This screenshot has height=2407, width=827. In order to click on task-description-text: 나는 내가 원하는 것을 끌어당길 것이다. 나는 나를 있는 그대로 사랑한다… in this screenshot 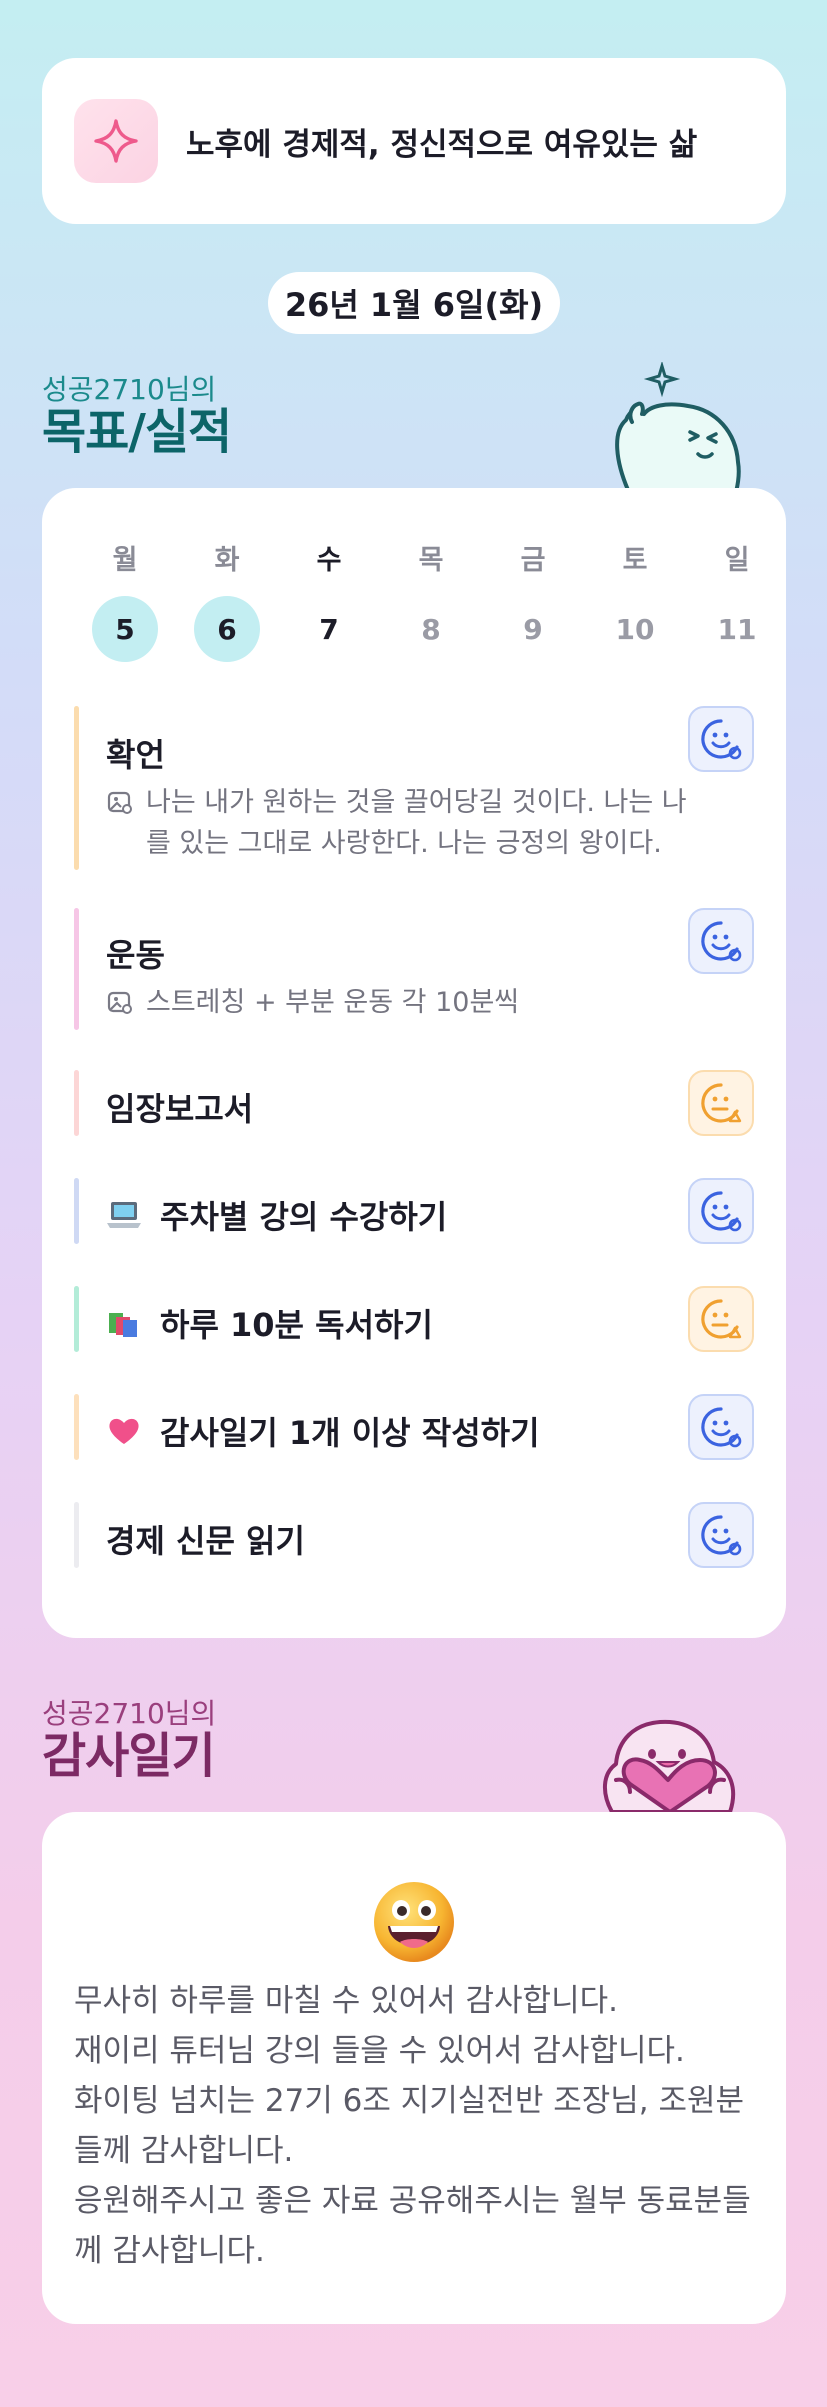, I will do `click(416, 823)`.